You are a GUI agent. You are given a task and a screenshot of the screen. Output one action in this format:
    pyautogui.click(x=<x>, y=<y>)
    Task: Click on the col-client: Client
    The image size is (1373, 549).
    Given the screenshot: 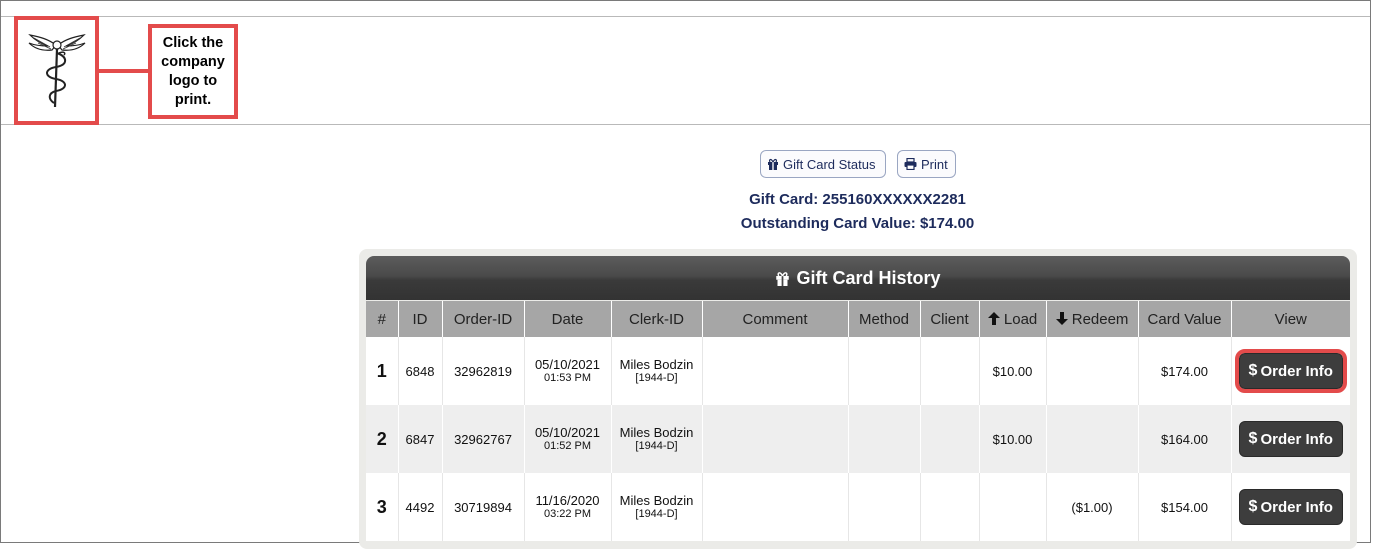 What is the action you would take?
    pyautogui.click(x=949, y=319)
    